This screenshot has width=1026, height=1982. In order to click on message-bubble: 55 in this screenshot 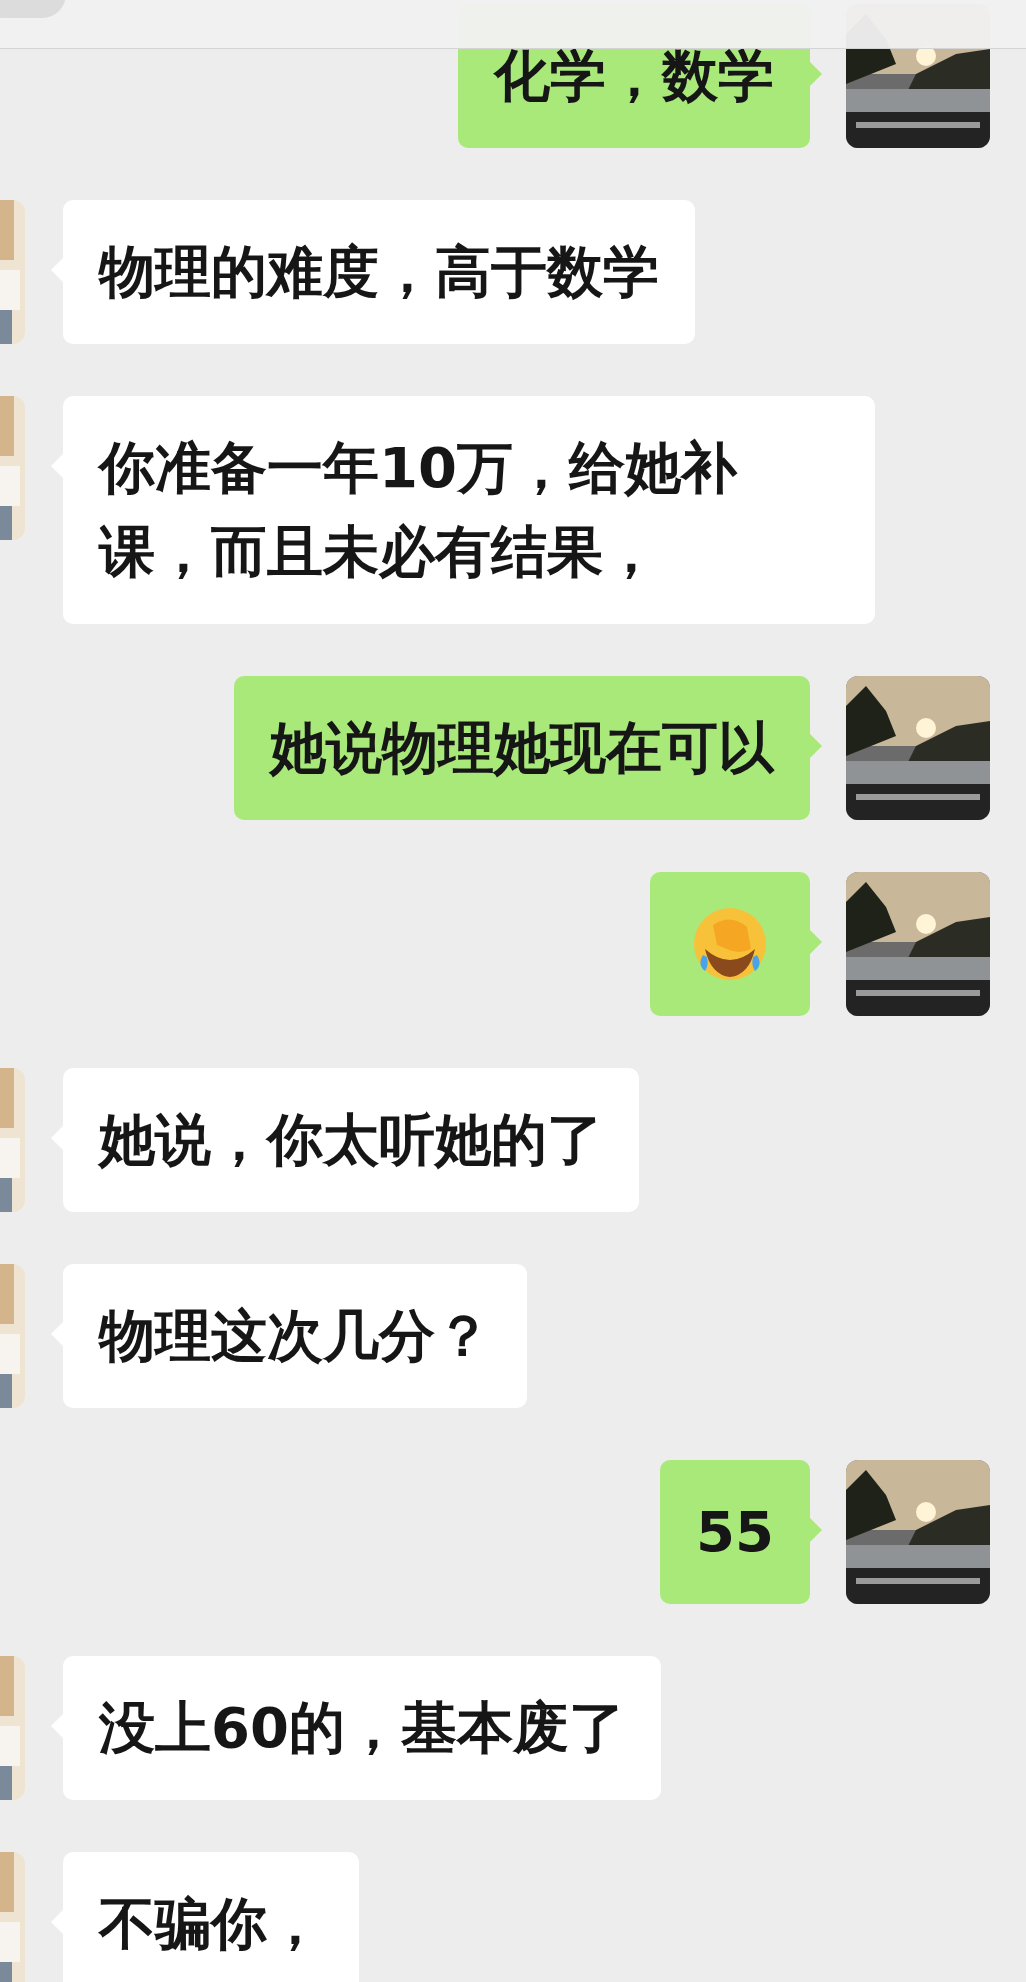, I will do `click(735, 1532)`.